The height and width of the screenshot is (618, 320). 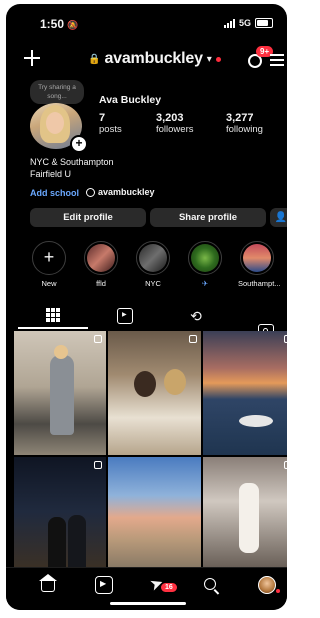 What do you see at coordinates (278, 591) in the screenshot?
I see `profile-notification-dot` at bounding box center [278, 591].